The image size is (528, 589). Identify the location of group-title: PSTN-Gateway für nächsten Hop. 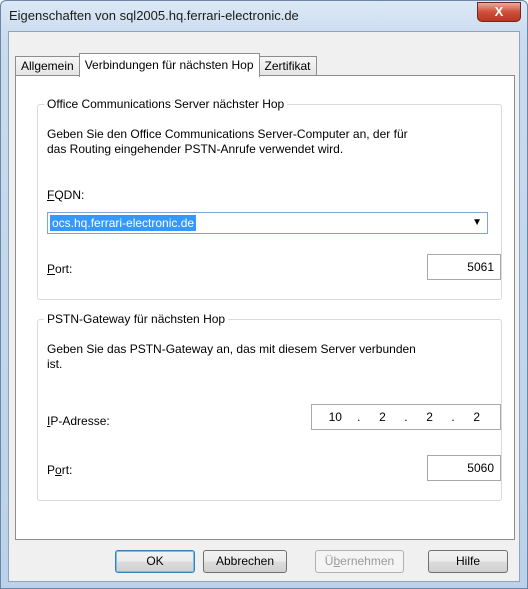
(136, 319).